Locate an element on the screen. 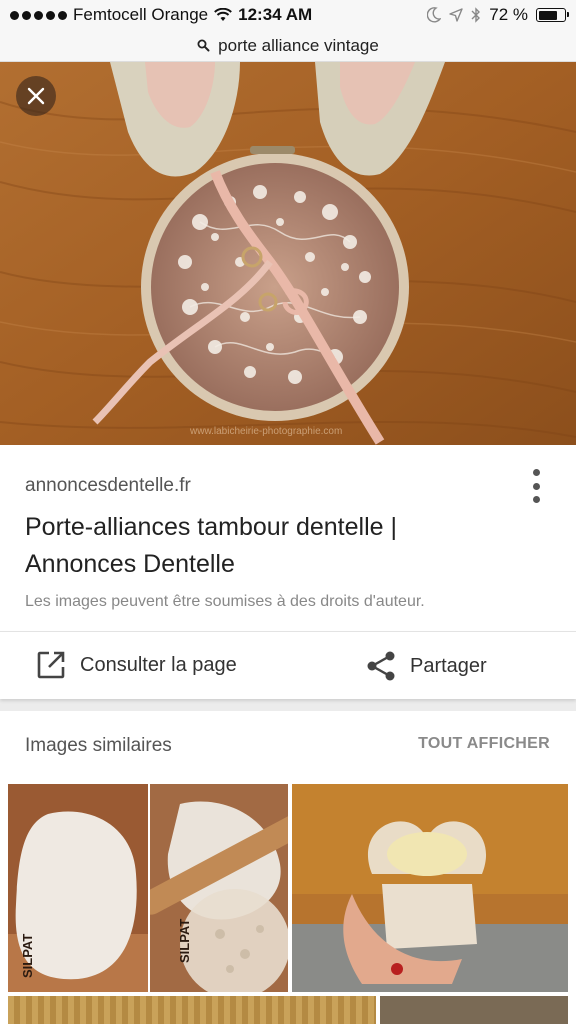 This screenshot has height=1024, width=576. carrier-name: Femtocell Orange is located at coordinates (141, 14).